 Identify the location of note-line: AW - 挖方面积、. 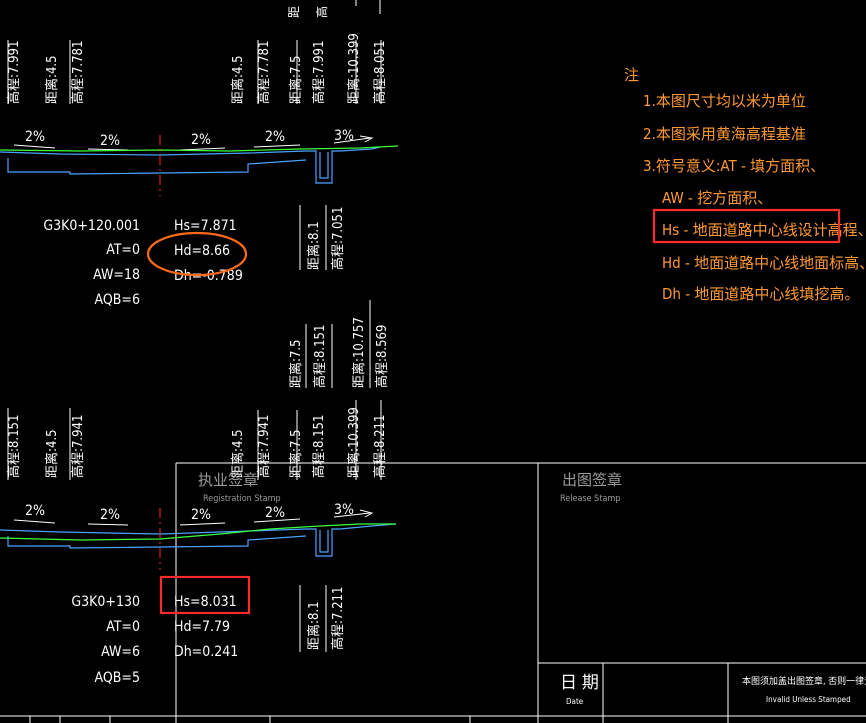
(717, 198).